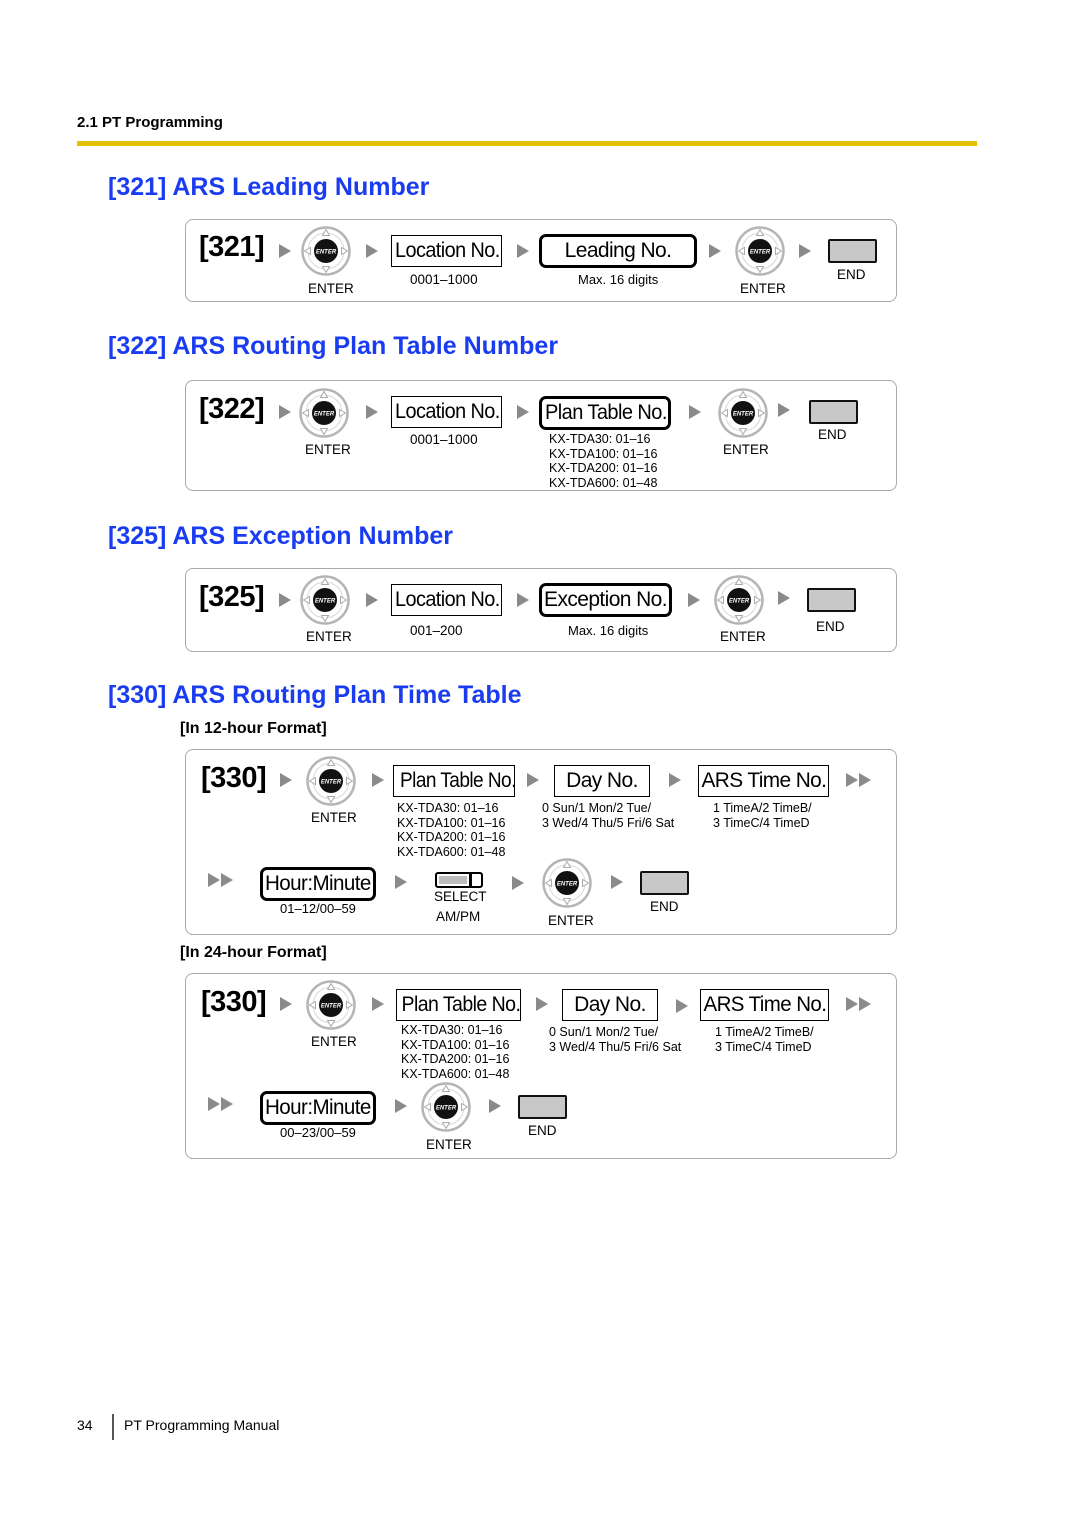  What do you see at coordinates (318, 908) in the screenshot?
I see `hour-minute-range: 01–12/00–59` at bounding box center [318, 908].